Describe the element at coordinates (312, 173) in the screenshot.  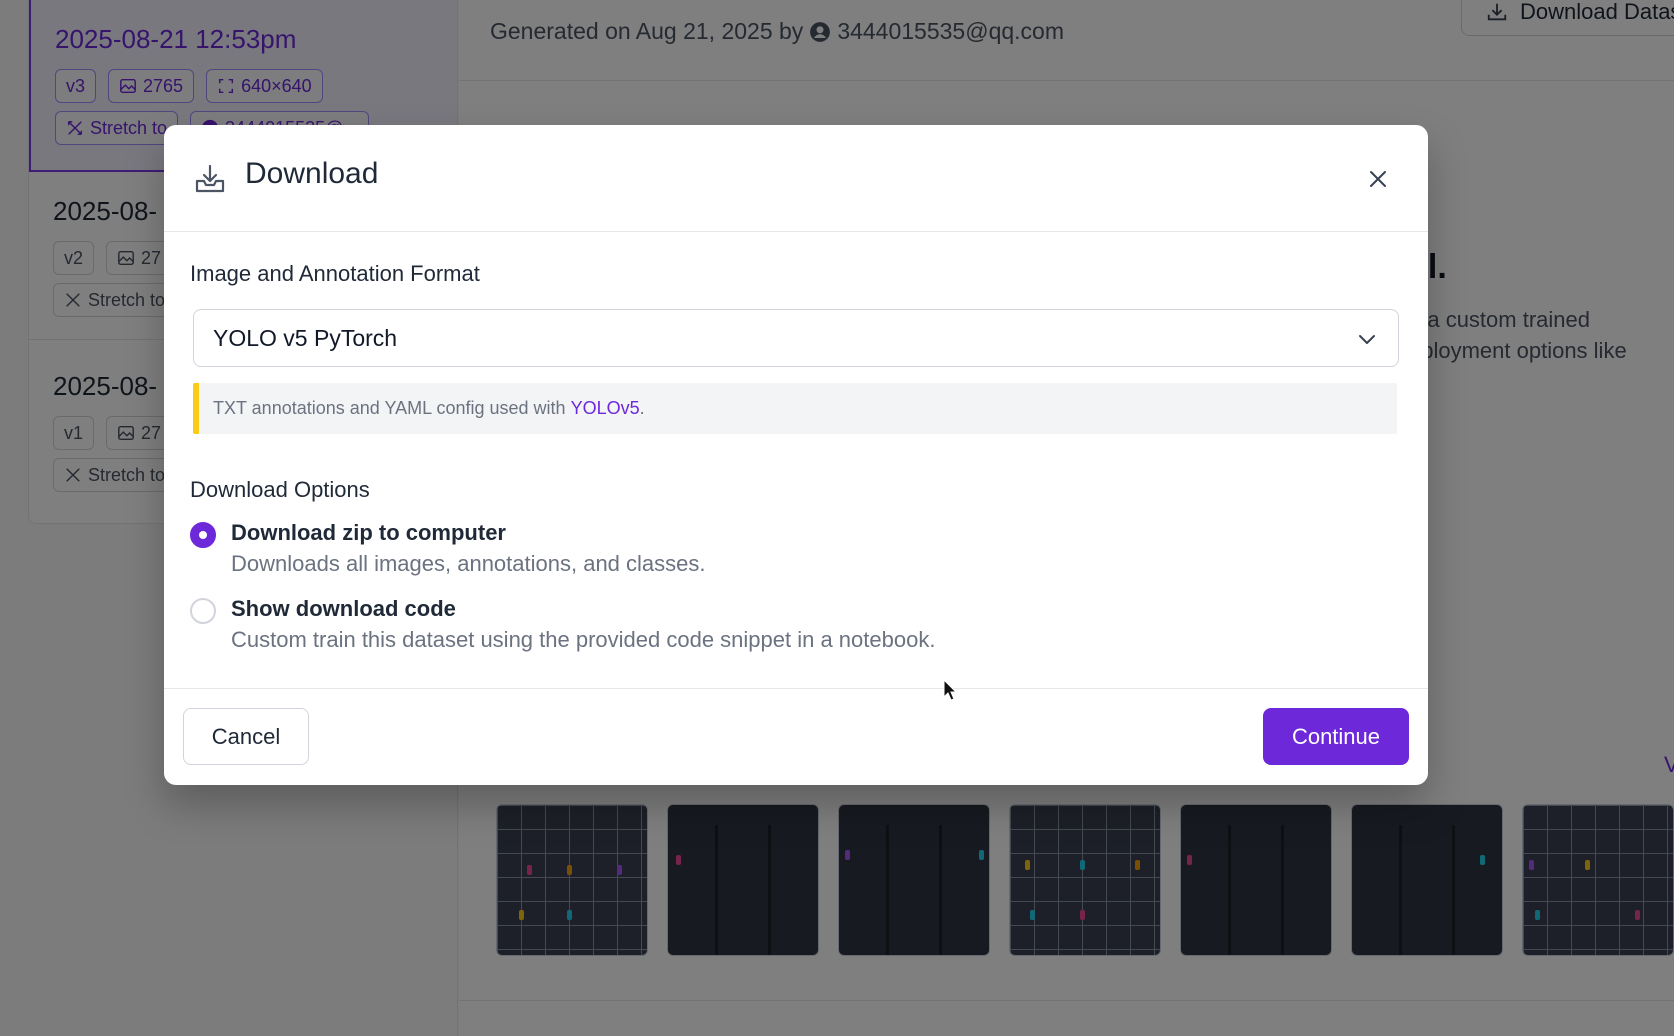
I see `dialog-title: Download` at that location.